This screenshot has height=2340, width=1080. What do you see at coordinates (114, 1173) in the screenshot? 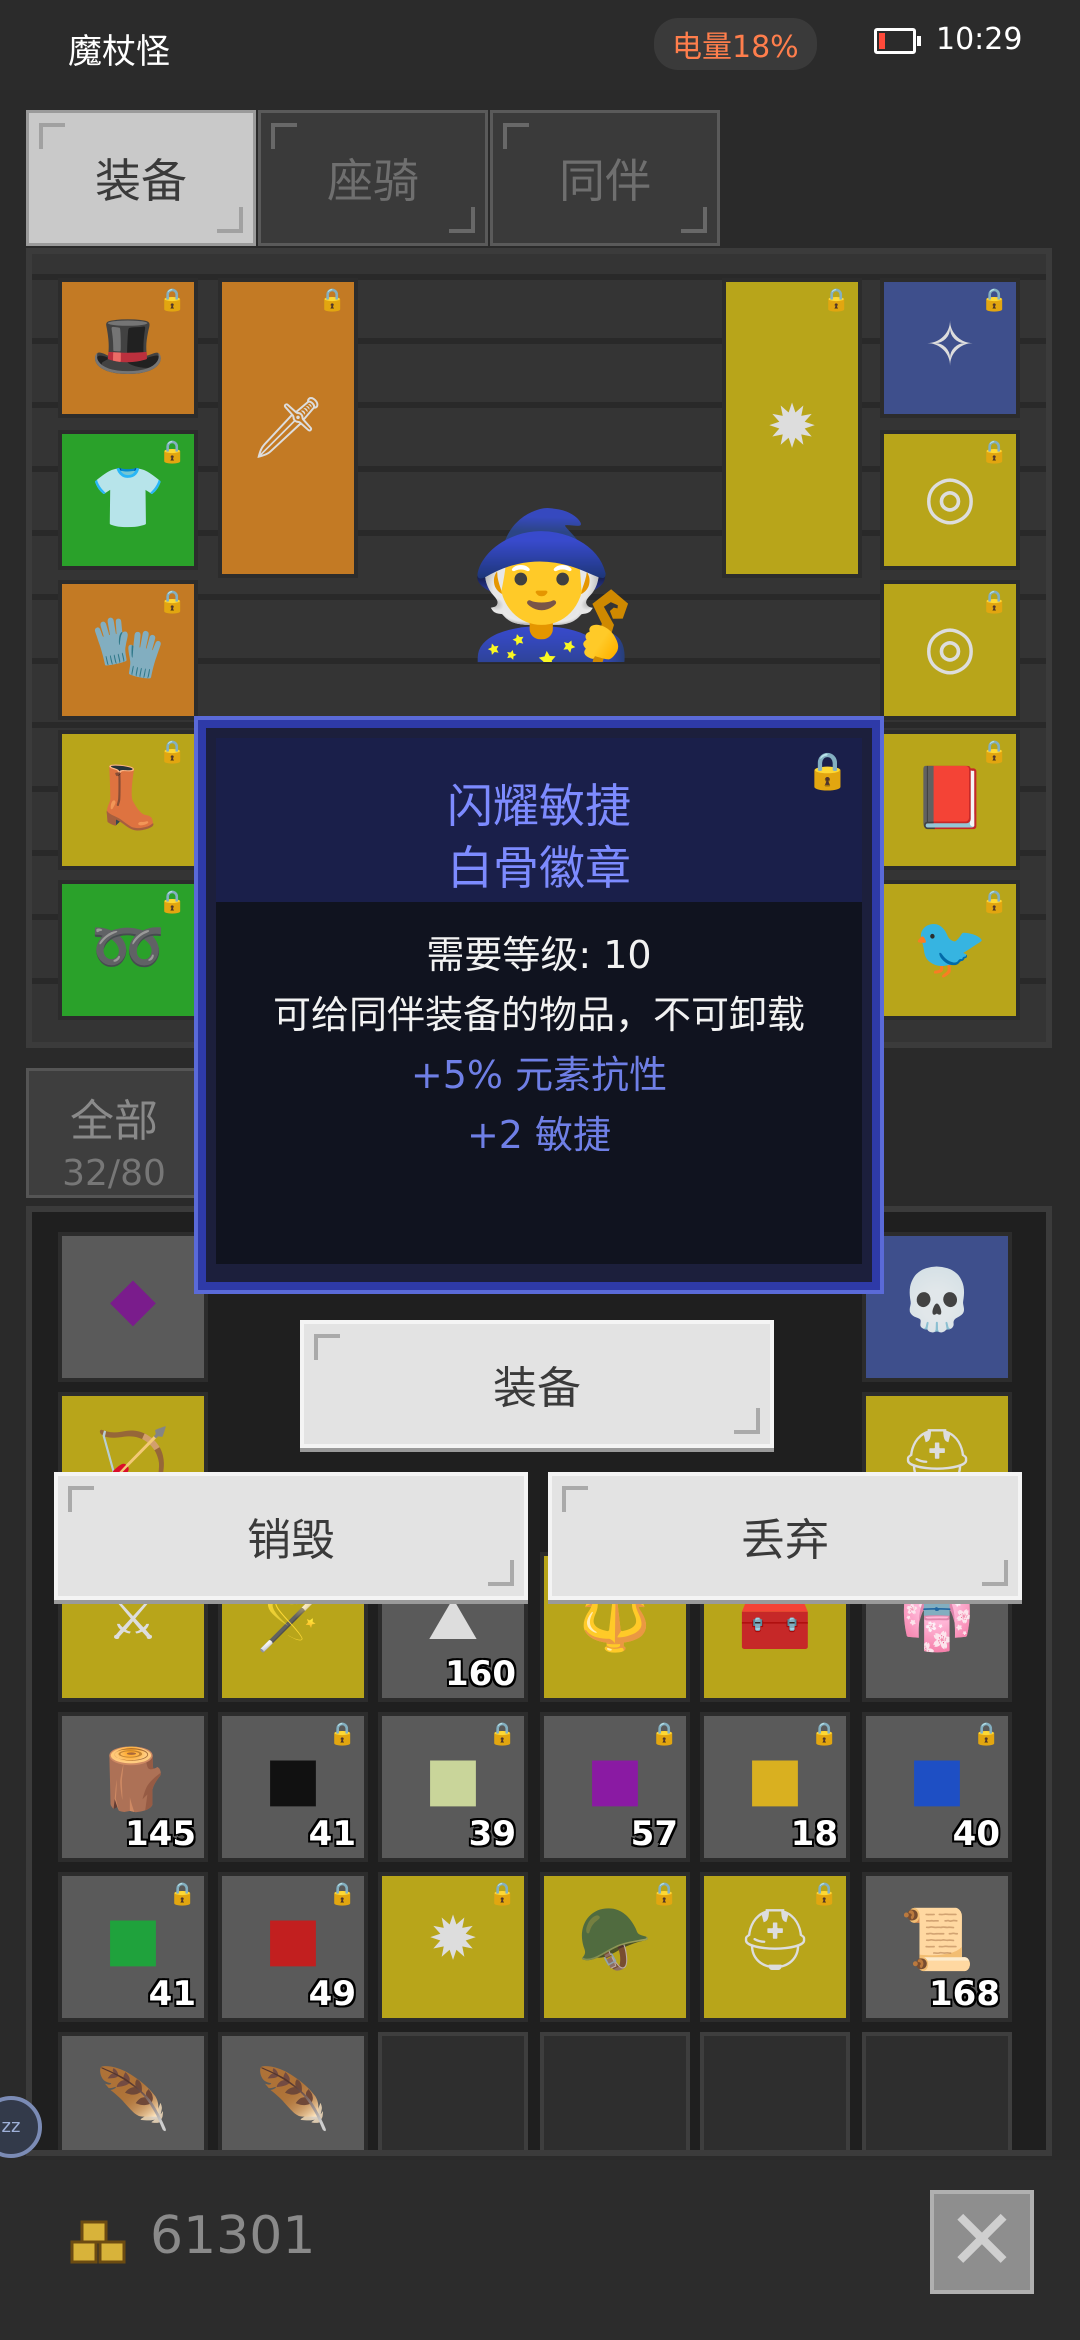
I see `inventory-count: 32/80` at bounding box center [114, 1173].